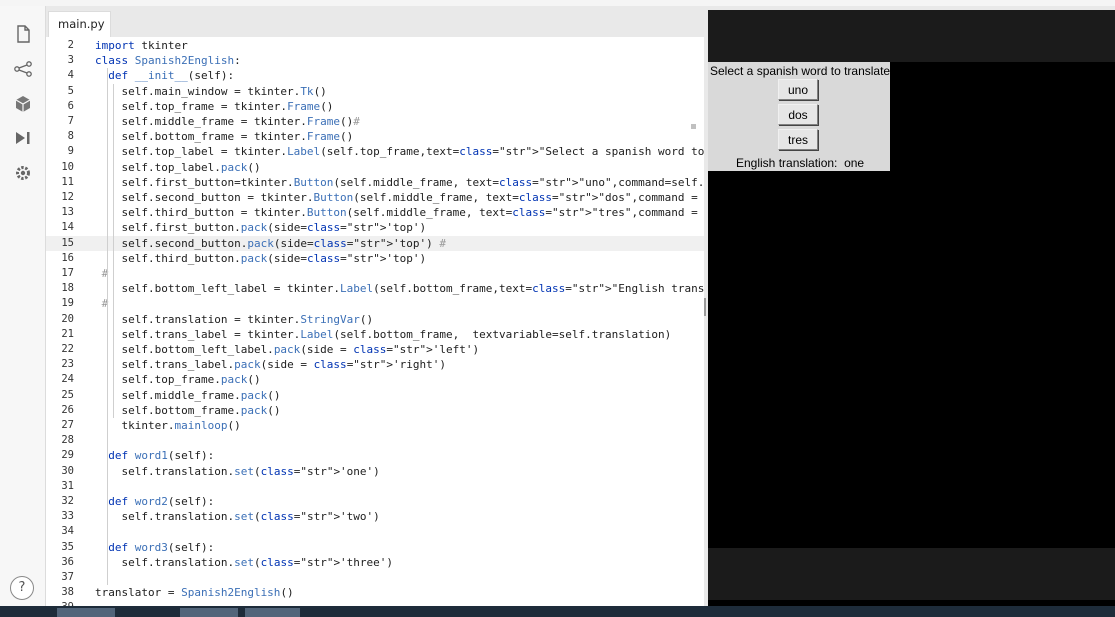  Describe the element at coordinates (23, 138) in the screenshot. I see `run-icon` at that location.